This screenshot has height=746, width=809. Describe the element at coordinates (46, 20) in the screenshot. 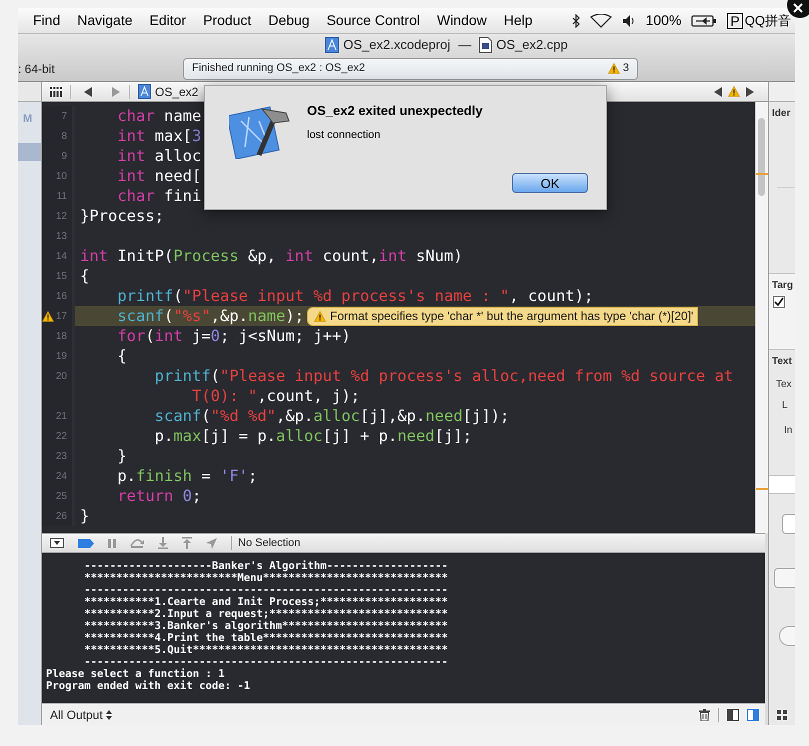

I see `menu-item: Find` at that location.